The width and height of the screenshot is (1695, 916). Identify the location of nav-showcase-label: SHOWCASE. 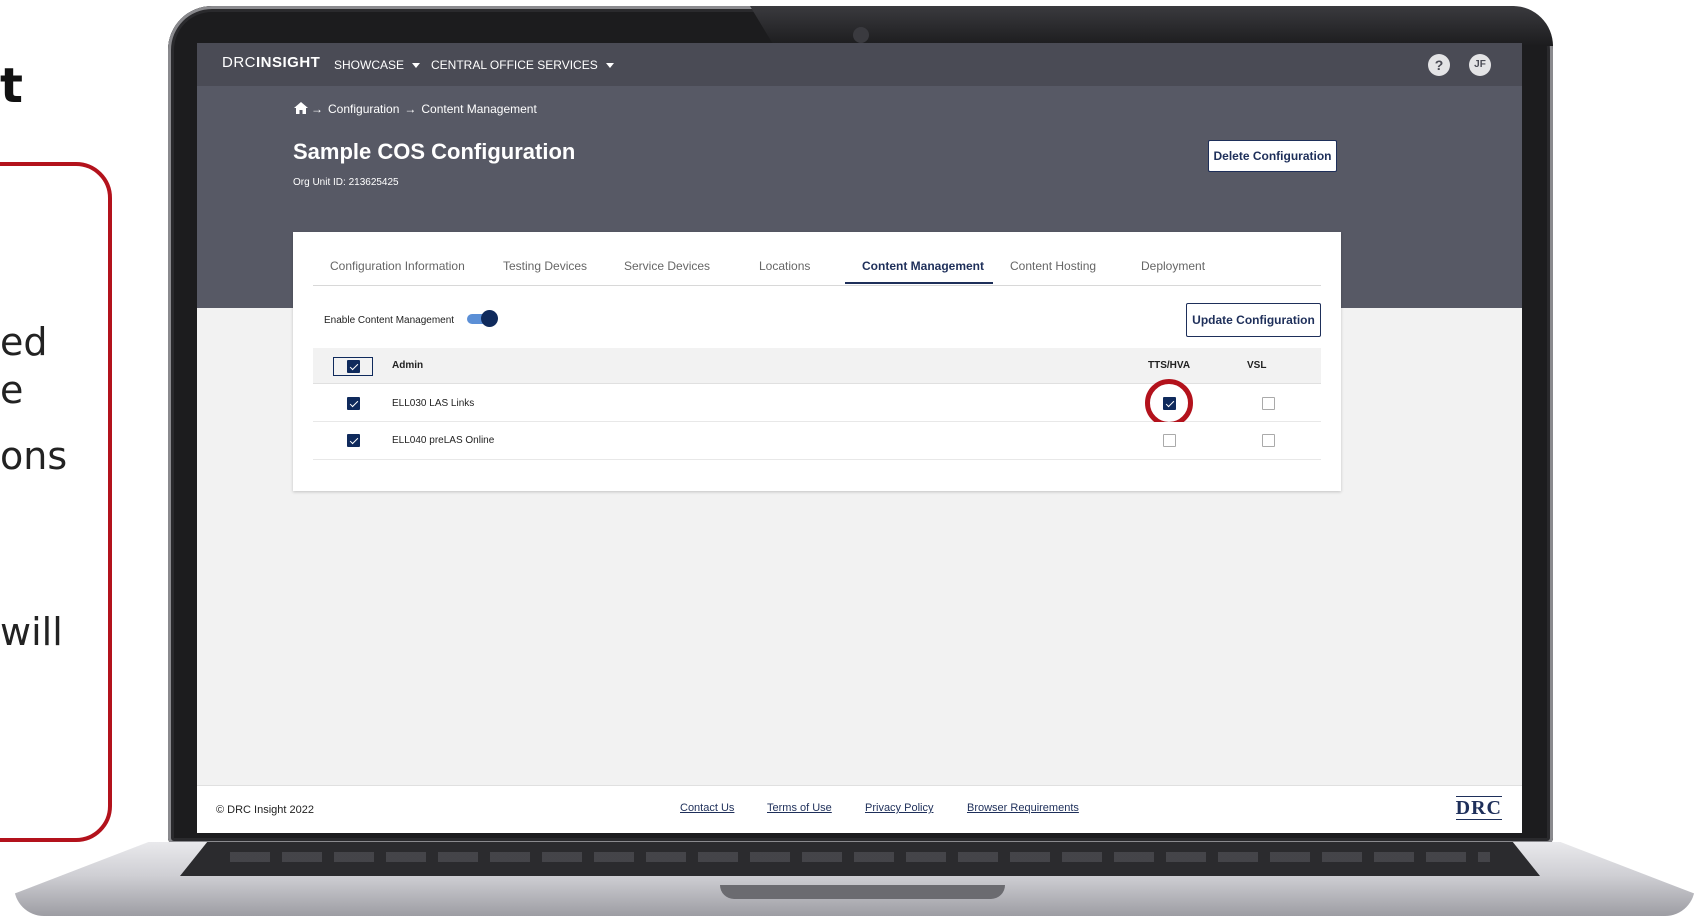
(369, 65).